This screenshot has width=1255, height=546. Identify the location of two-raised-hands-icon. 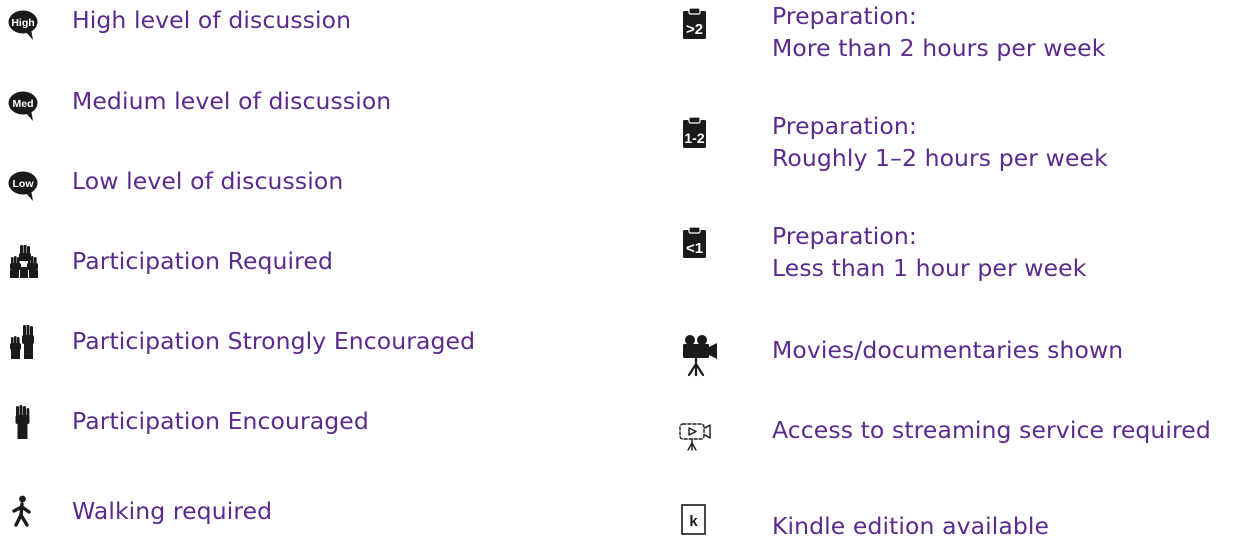
(23, 342).